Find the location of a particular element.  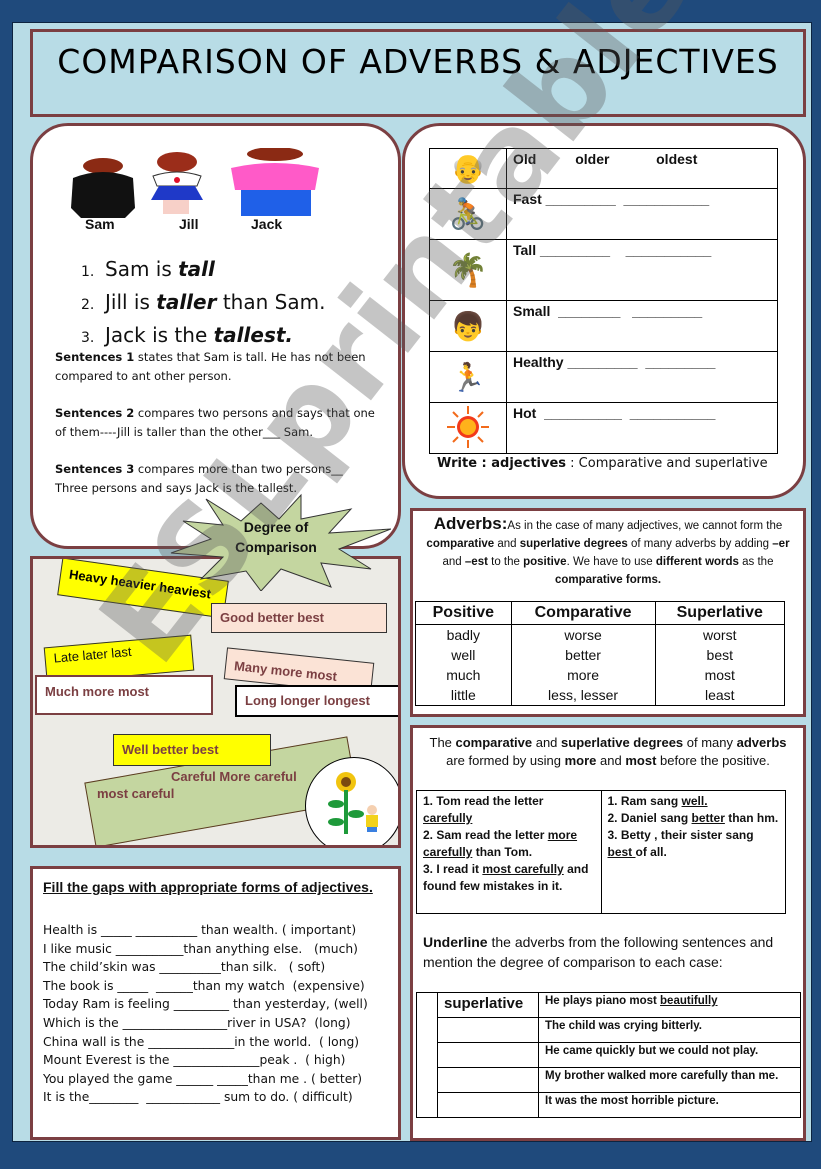

cyclist-icon: 🚴 is located at coordinates (468, 214).